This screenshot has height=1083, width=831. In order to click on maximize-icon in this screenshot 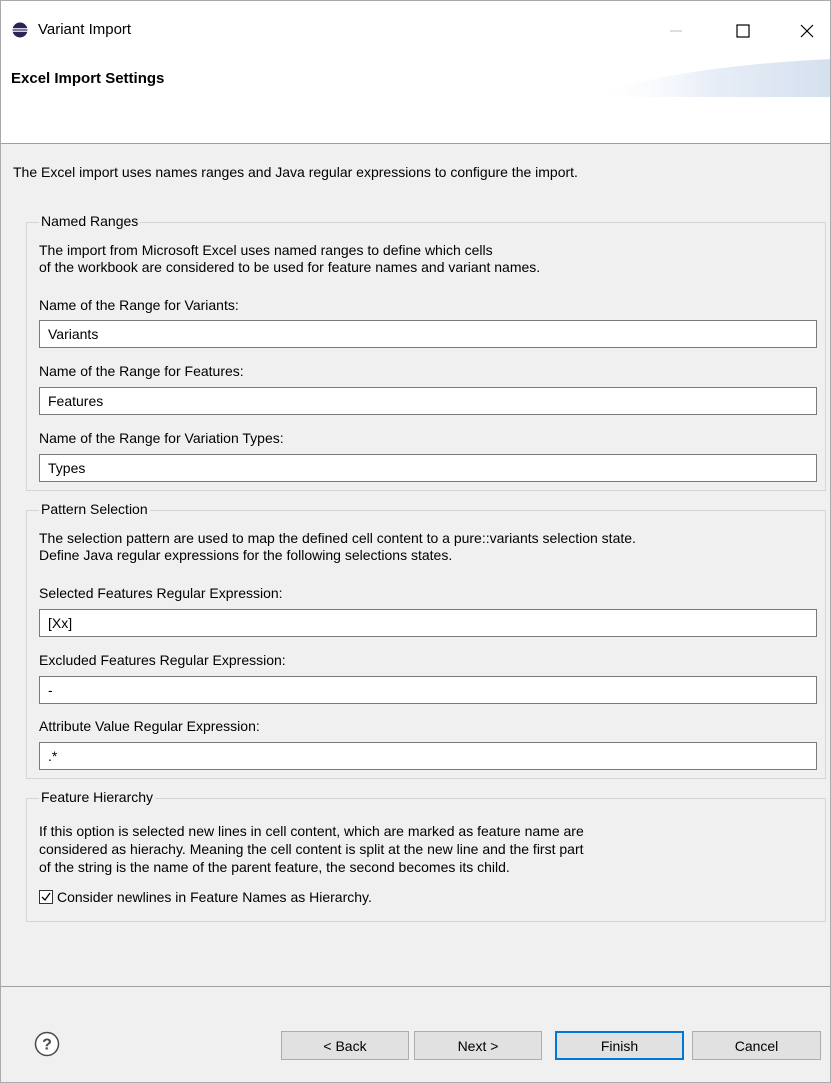, I will do `click(743, 31)`.